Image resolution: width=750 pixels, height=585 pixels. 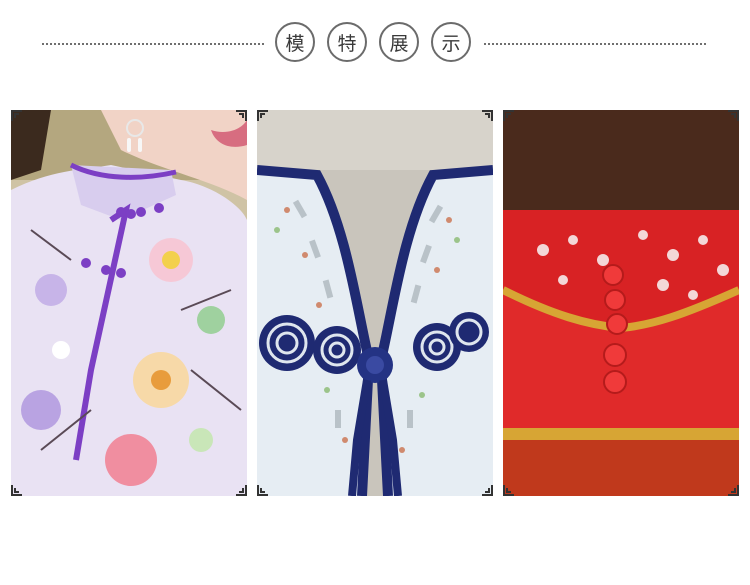 What do you see at coordinates (347, 42) in the screenshot?
I see `title-char-2: 特` at bounding box center [347, 42].